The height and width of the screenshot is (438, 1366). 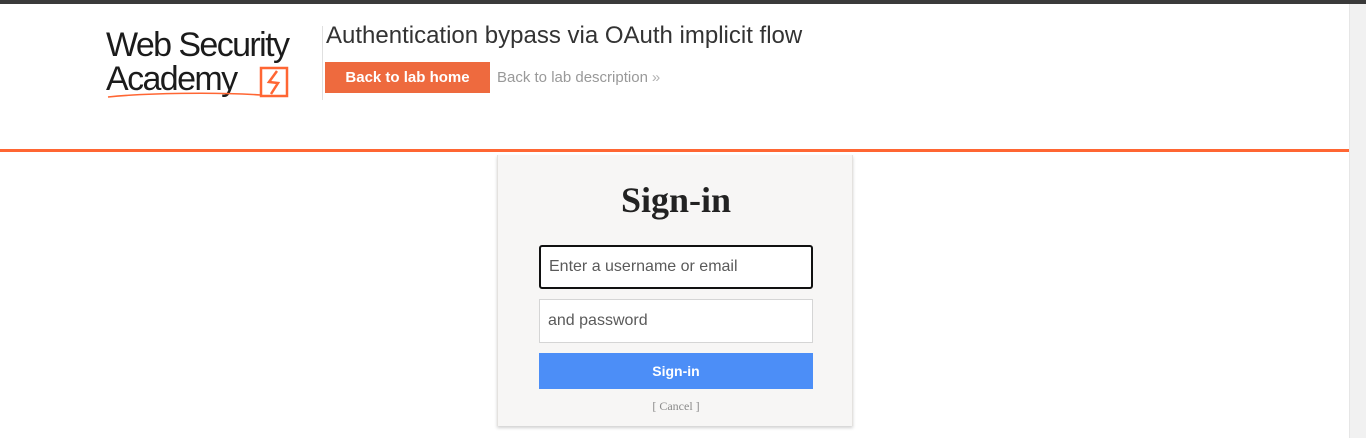 What do you see at coordinates (407, 77) in the screenshot?
I see `back-to-lab-home-button: Back to lab home` at bounding box center [407, 77].